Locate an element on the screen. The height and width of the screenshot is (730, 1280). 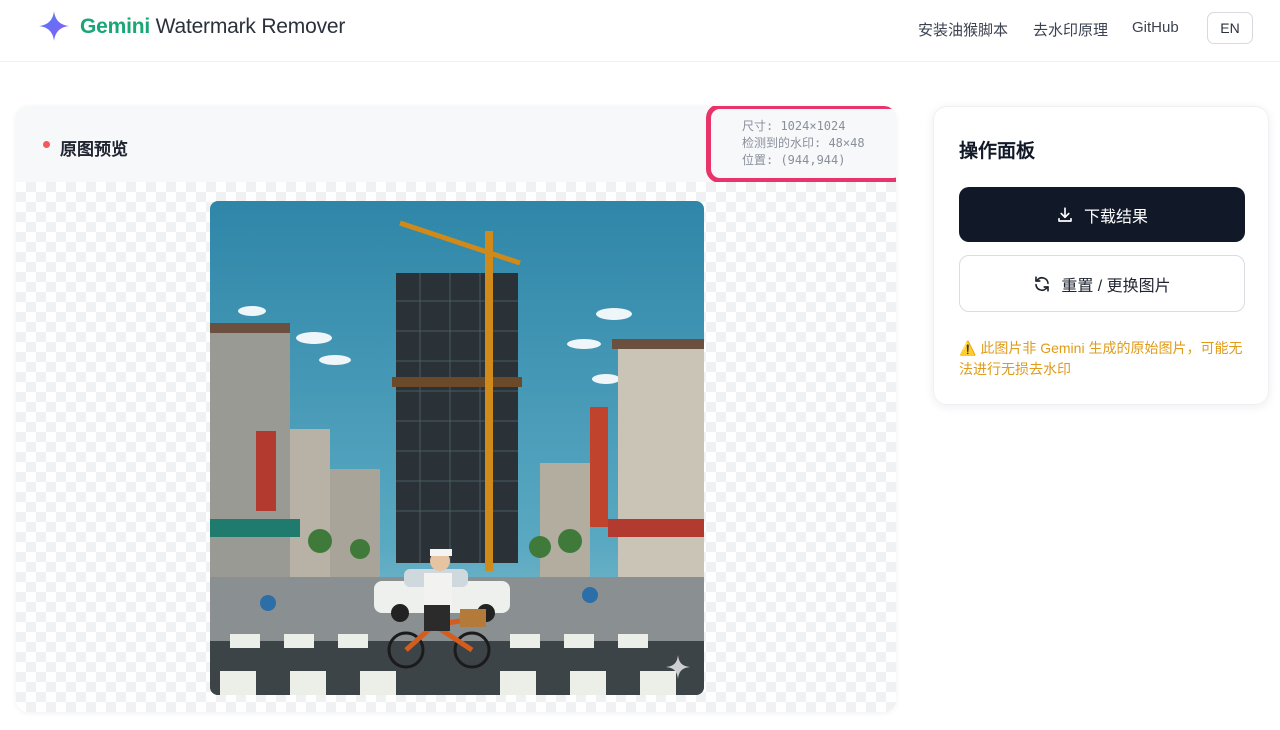
preview-title: 原图预览 is located at coordinates (94, 149).